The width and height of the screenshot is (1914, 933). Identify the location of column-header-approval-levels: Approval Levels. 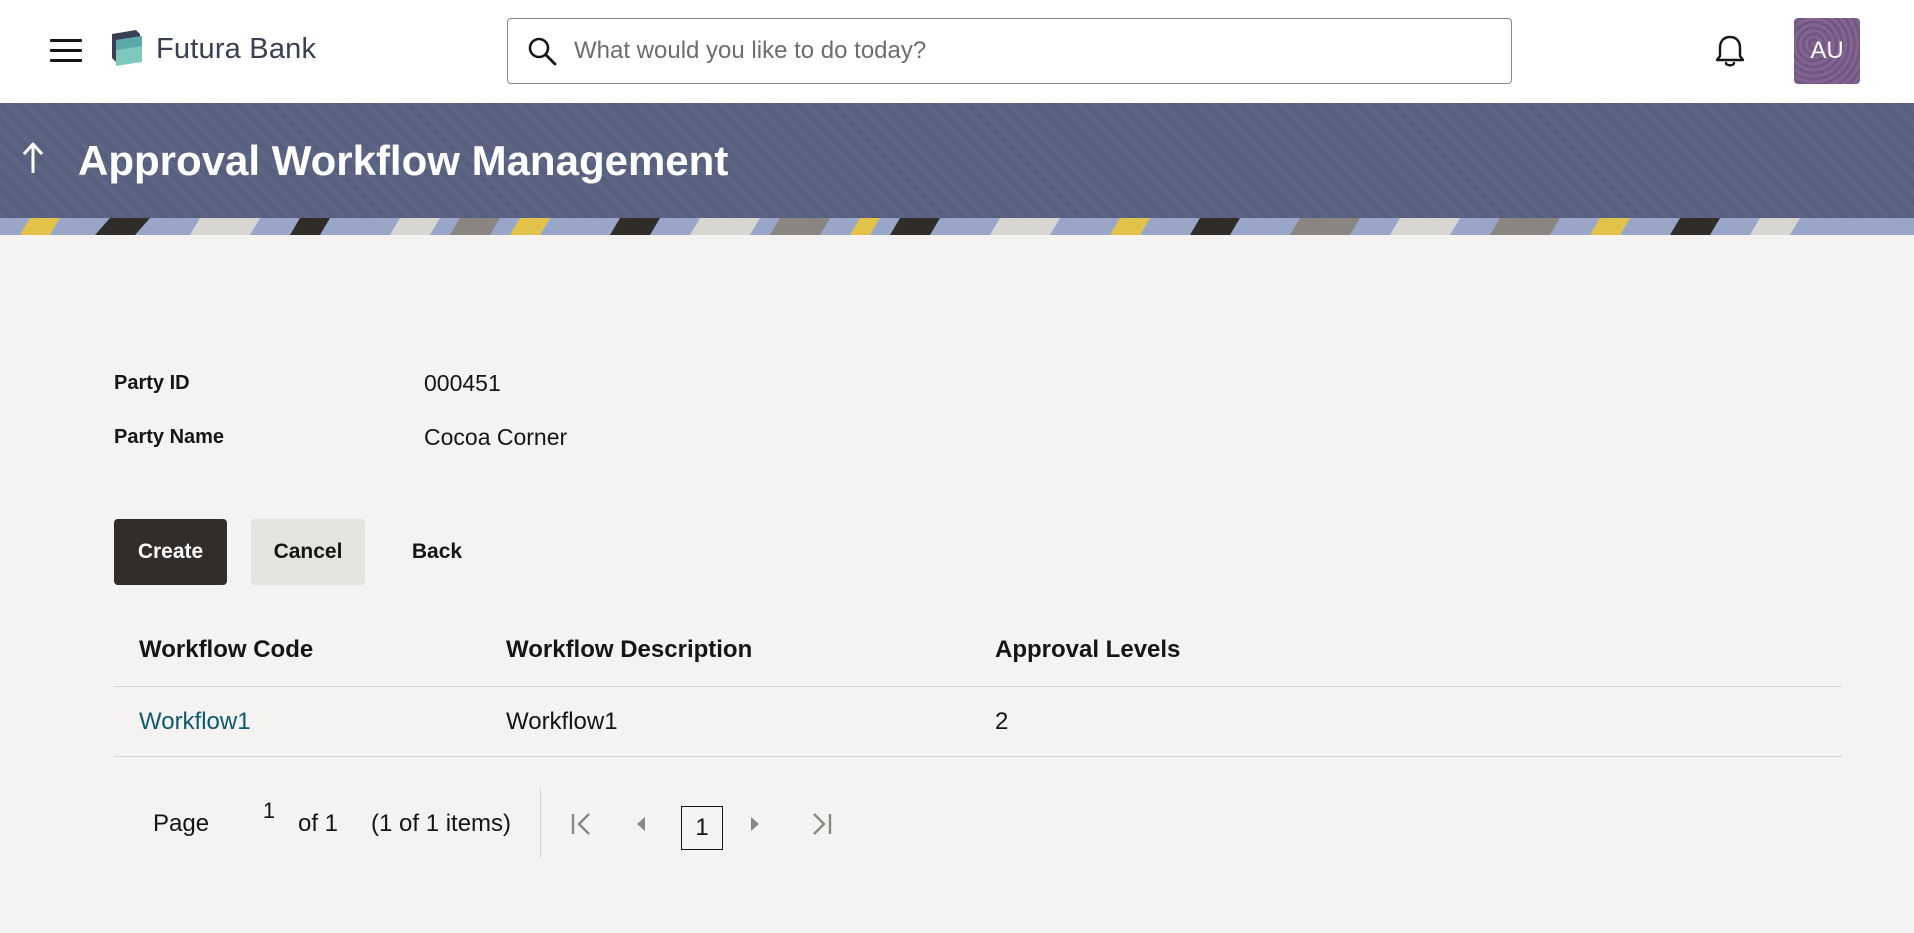
(1087, 650).